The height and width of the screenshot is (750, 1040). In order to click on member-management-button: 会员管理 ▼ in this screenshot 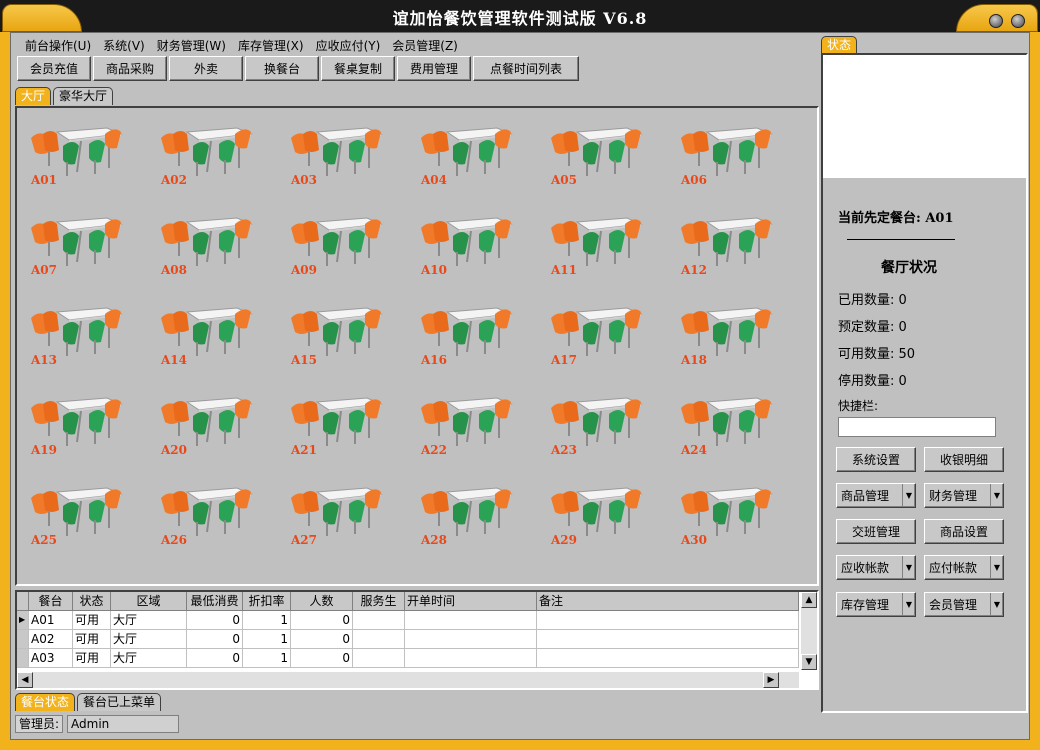, I will do `click(964, 604)`.